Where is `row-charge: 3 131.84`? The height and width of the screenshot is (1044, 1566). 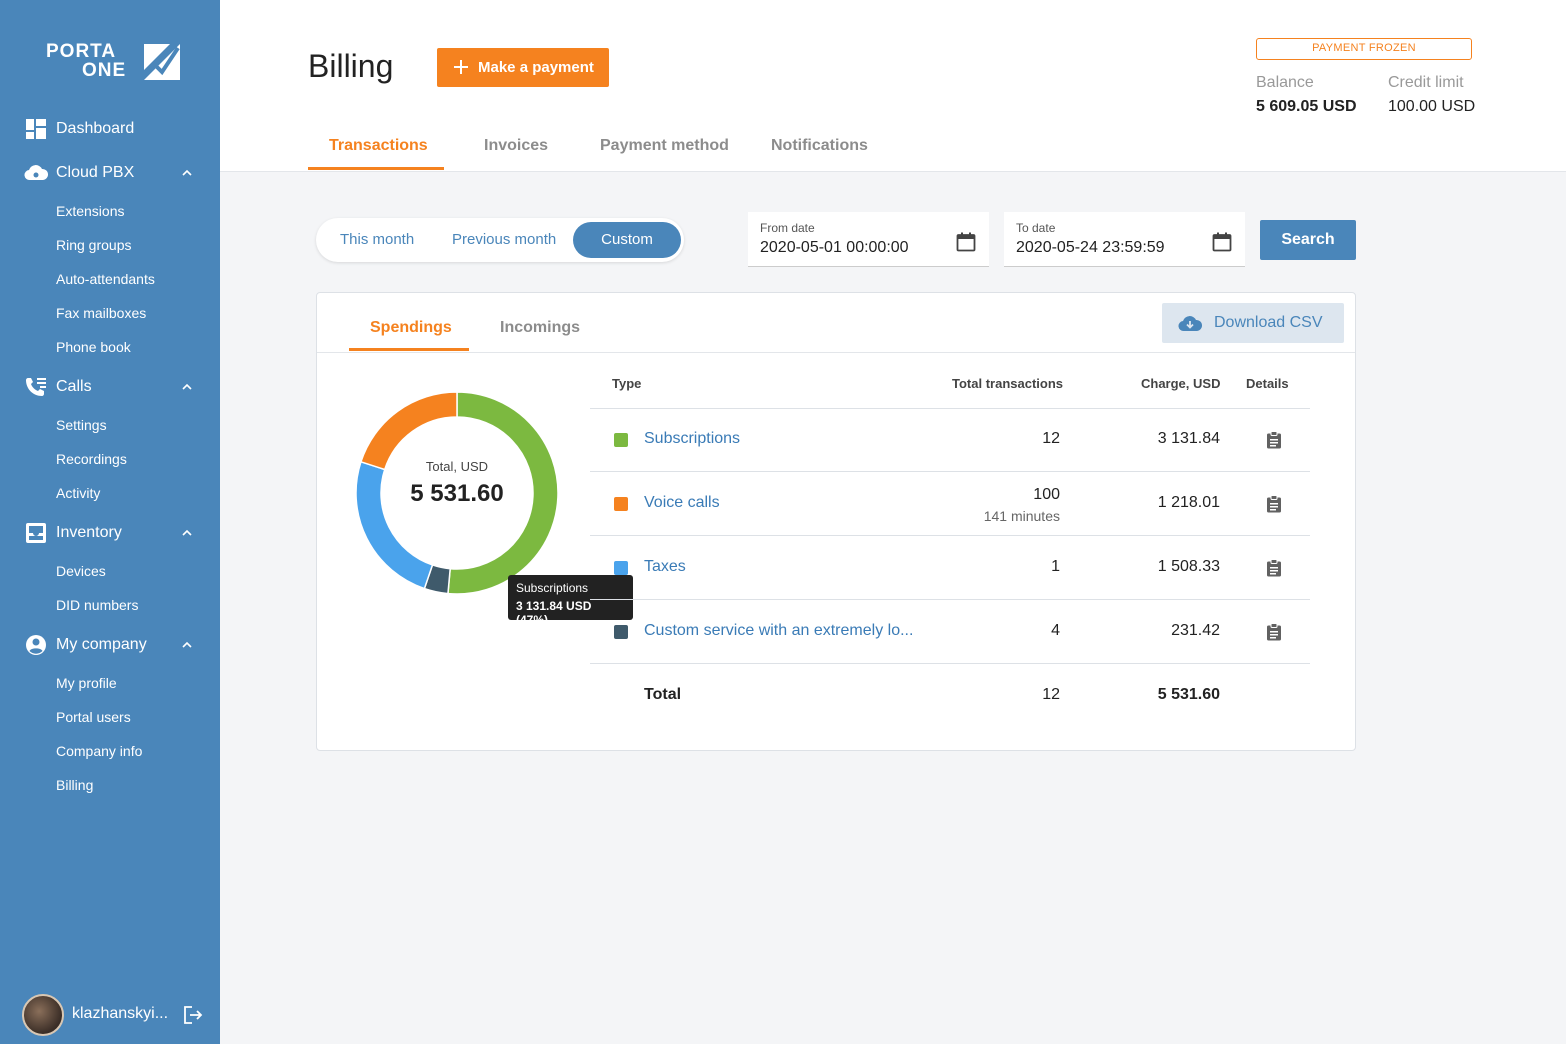
row-charge: 3 131.84 is located at coordinates (1188, 438).